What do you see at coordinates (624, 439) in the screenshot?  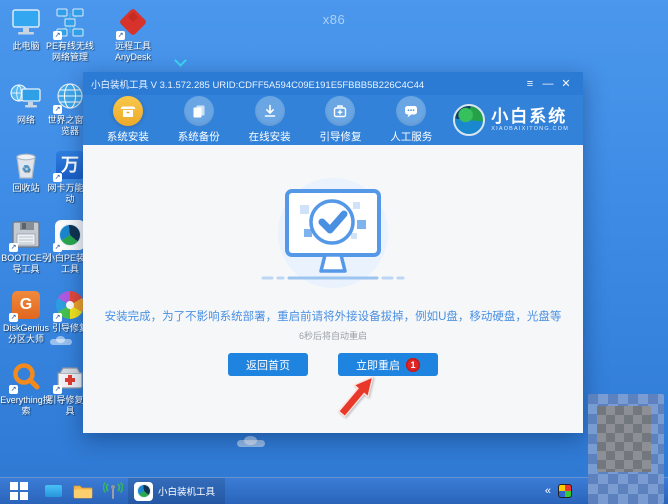 I see `pixelated-redaction-inner` at bounding box center [624, 439].